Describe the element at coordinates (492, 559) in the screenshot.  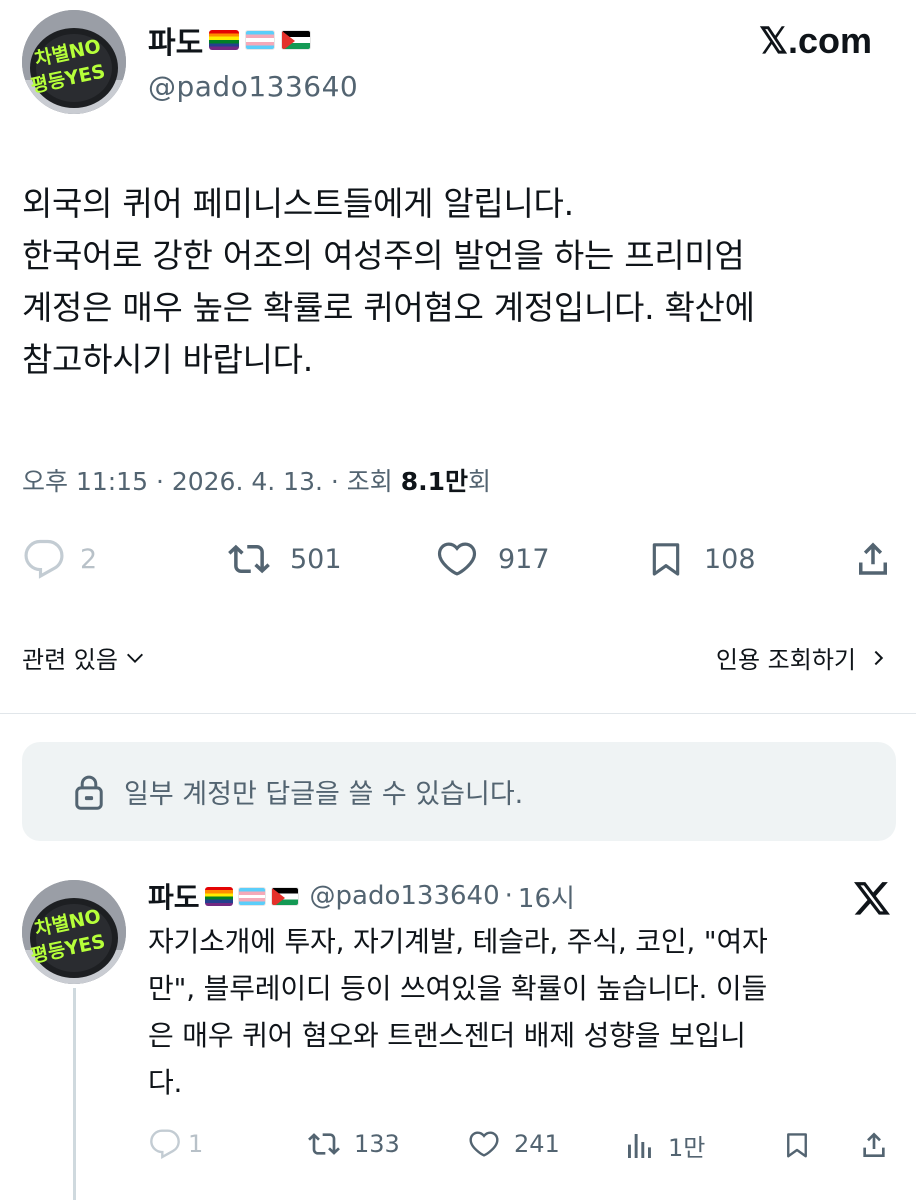
I see `like-button: 917` at that location.